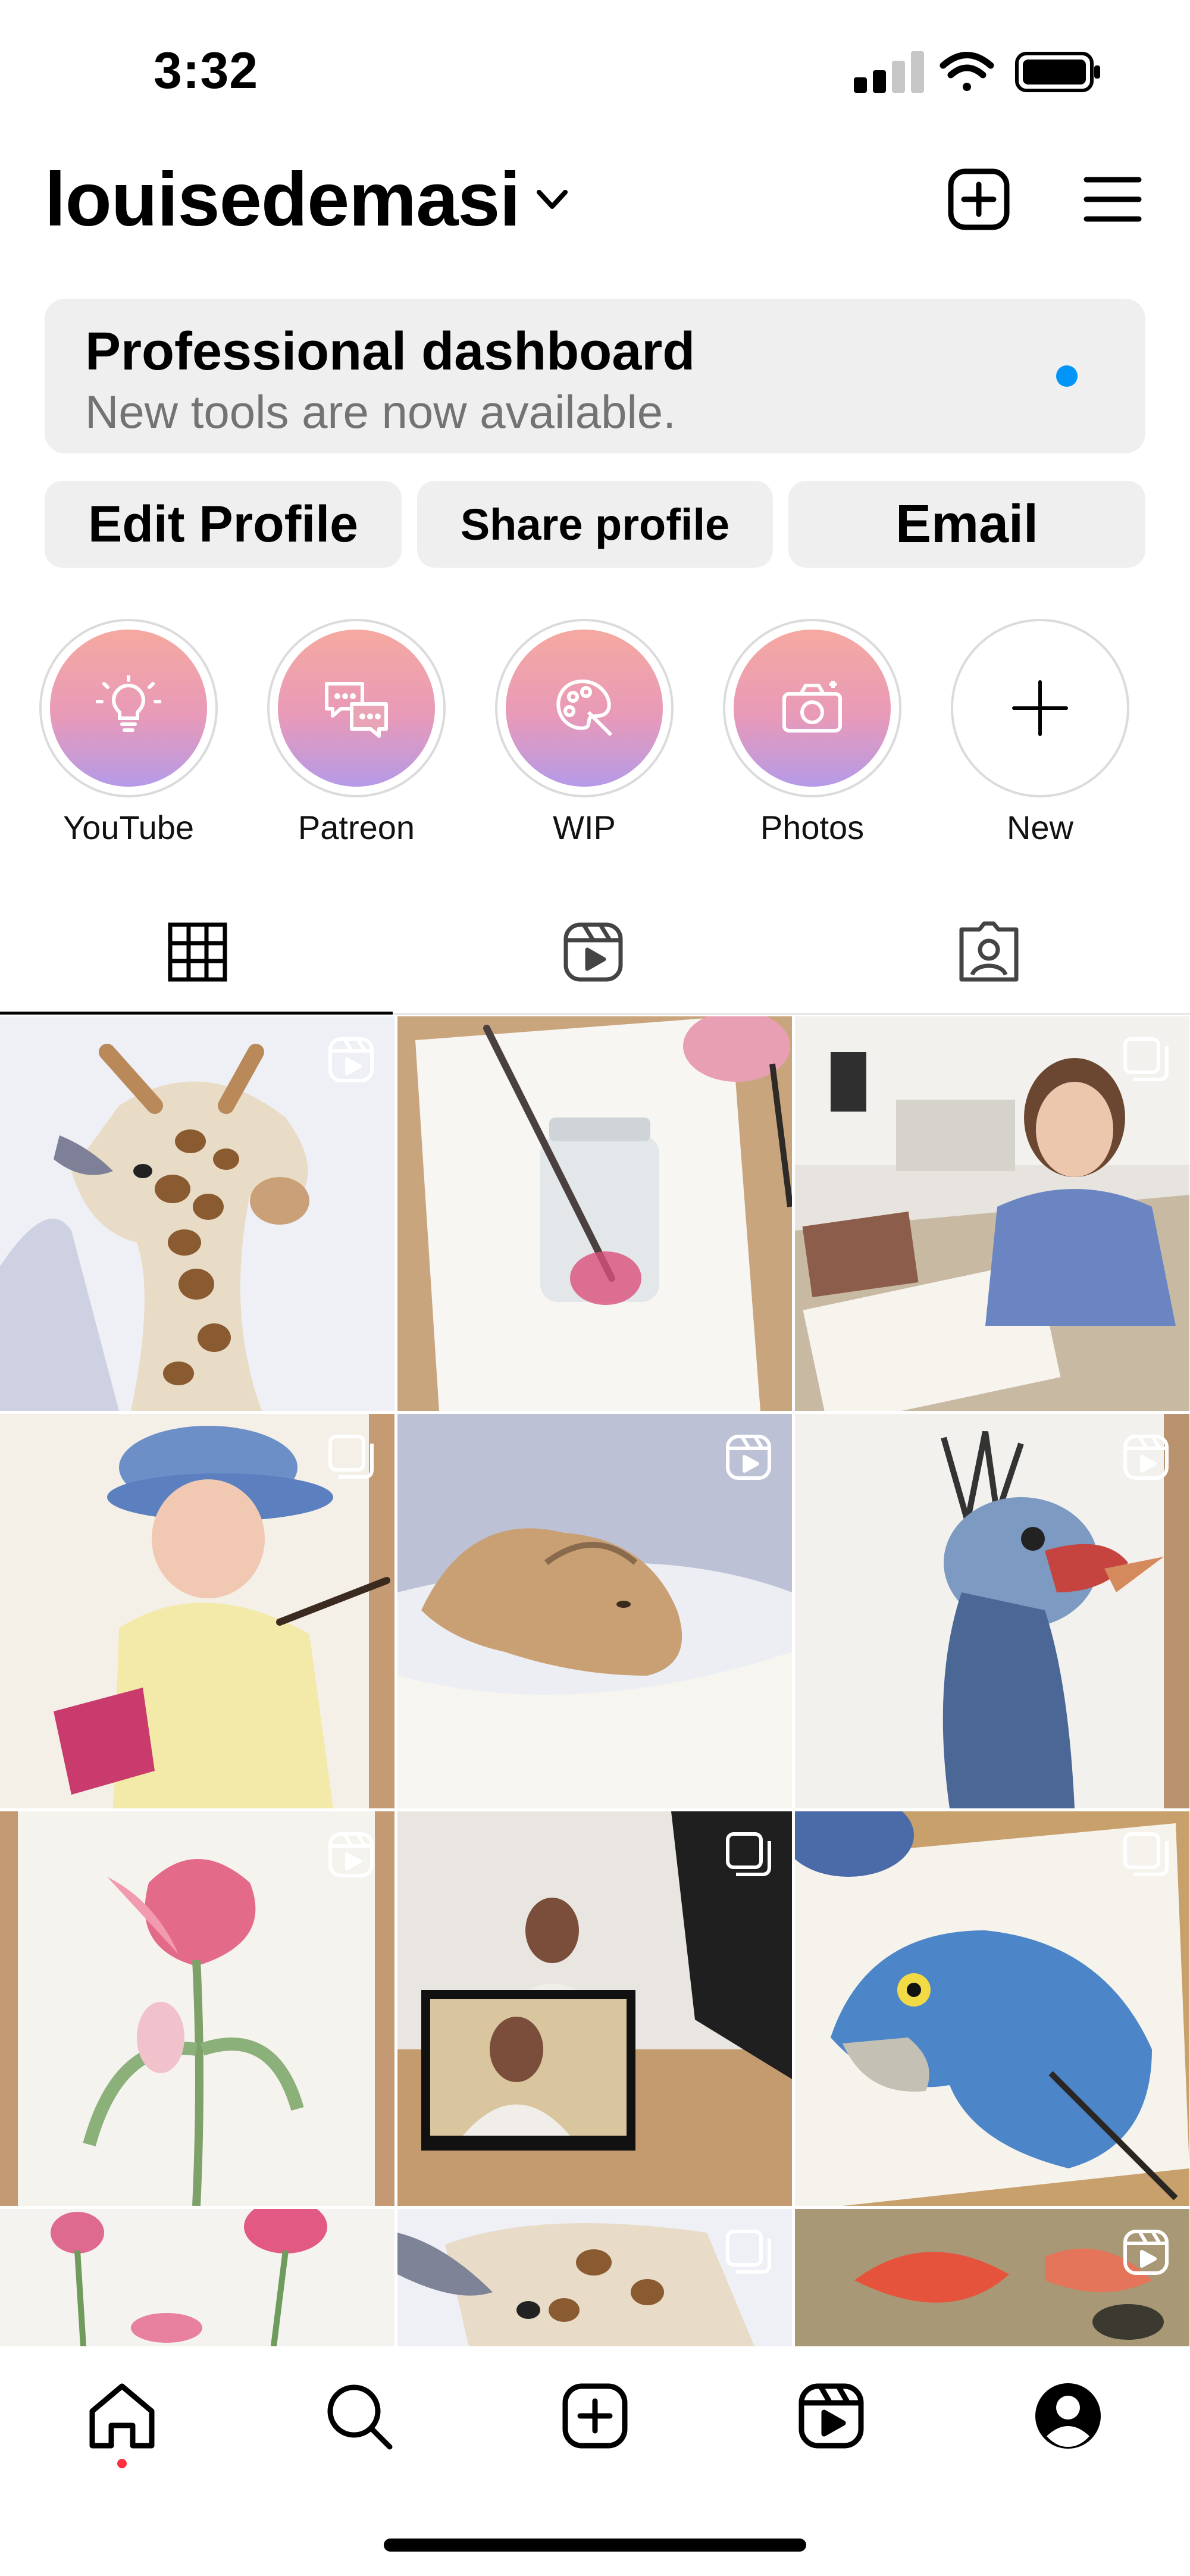  Describe the element at coordinates (380, 412) in the screenshot. I see `dashboard-subtitle: New tools are now available.` at that location.